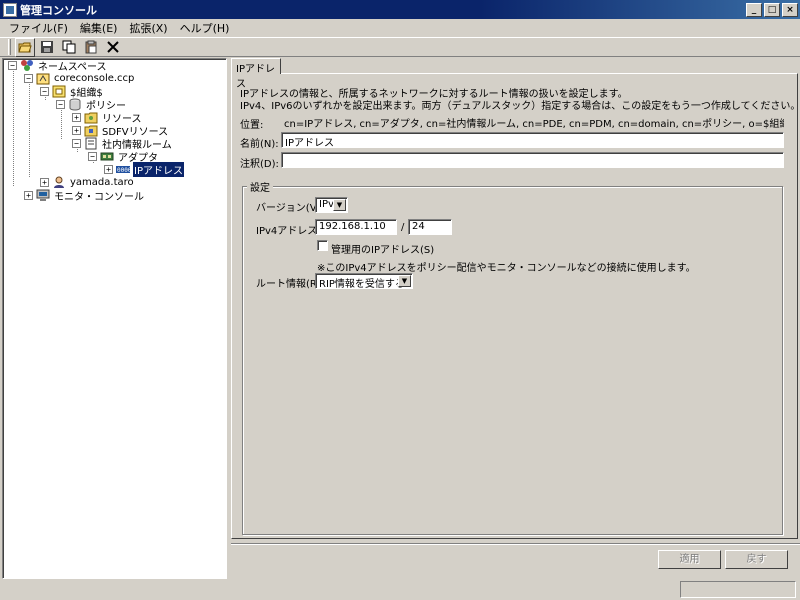  What do you see at coordinates (94, 78) in the screenshot?
I see `tree-label: coreconsole.ccp` at bounding box center [94, 78].